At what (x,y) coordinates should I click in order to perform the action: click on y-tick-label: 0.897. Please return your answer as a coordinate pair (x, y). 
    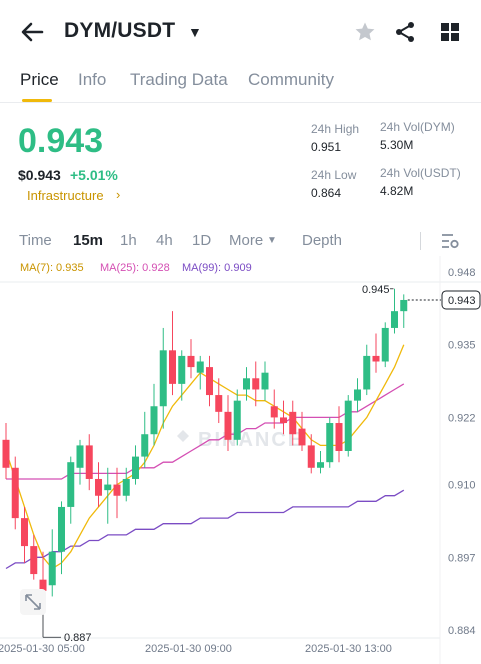
    Looking at the image, I should click on (462, 558).